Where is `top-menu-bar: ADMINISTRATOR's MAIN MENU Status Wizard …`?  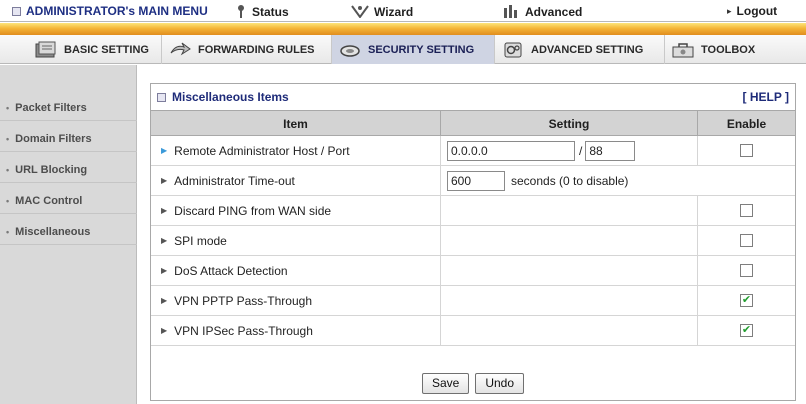 top-menu-bar: ADMINISTRATOR's MAIN MENU Status Wizard … is located at coordinates (403, 11).